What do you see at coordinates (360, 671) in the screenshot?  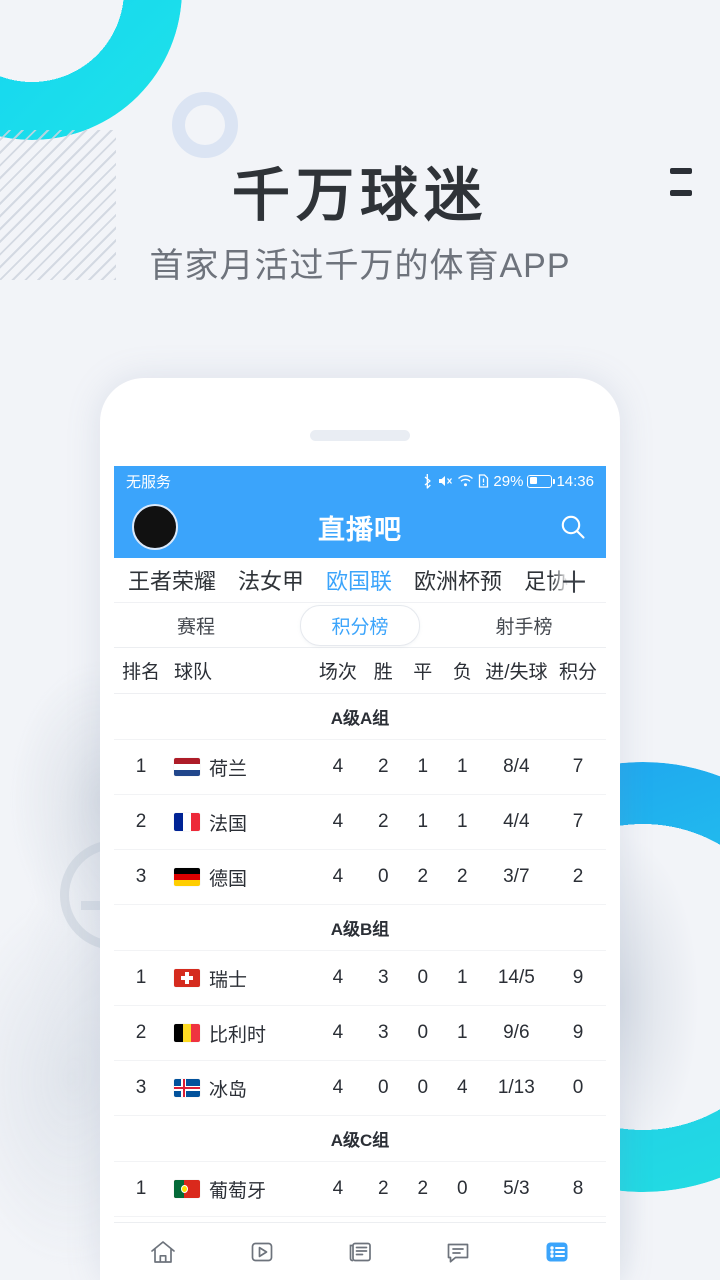 I see `table-header-row: 排名 球队 场次 胜 平 负 进/失球 积分` at bounding box center [360, 671].